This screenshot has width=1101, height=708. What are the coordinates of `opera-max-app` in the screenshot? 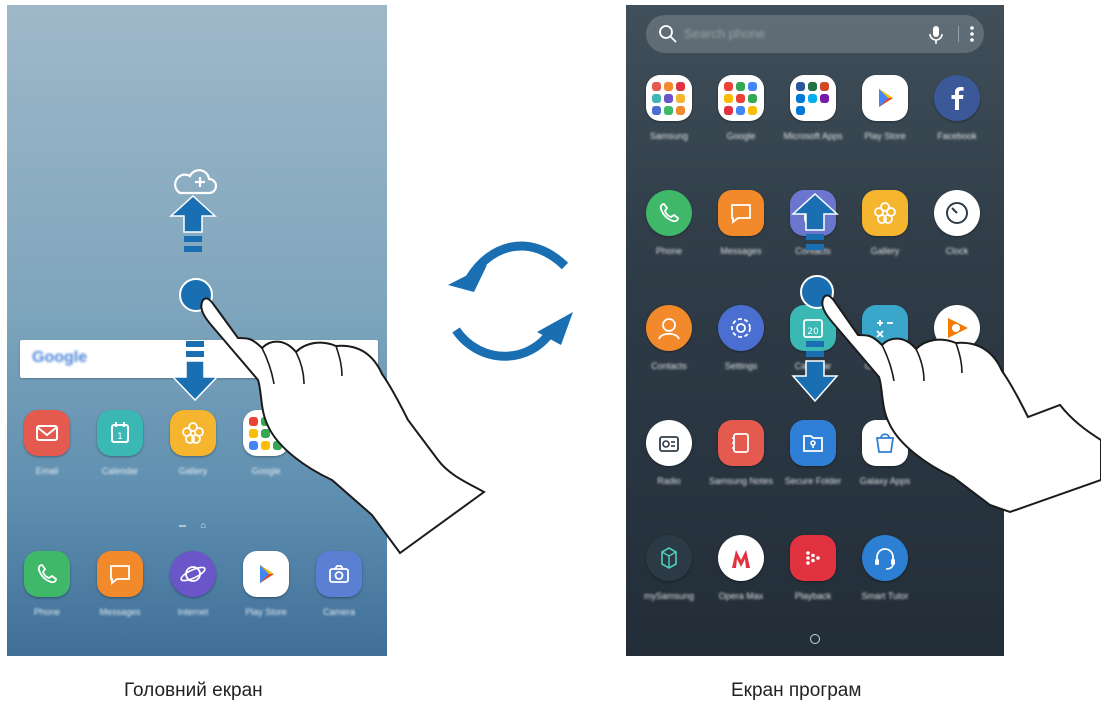 It's located at (741, 558).